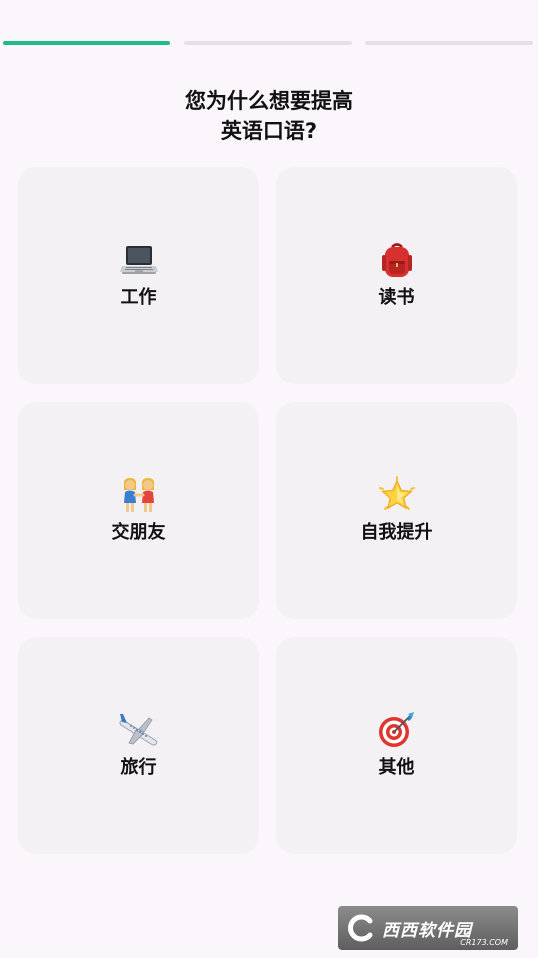  Describe the element at coordinates (138, 730) in the screenshot. I see `airplane-icon` at that location.